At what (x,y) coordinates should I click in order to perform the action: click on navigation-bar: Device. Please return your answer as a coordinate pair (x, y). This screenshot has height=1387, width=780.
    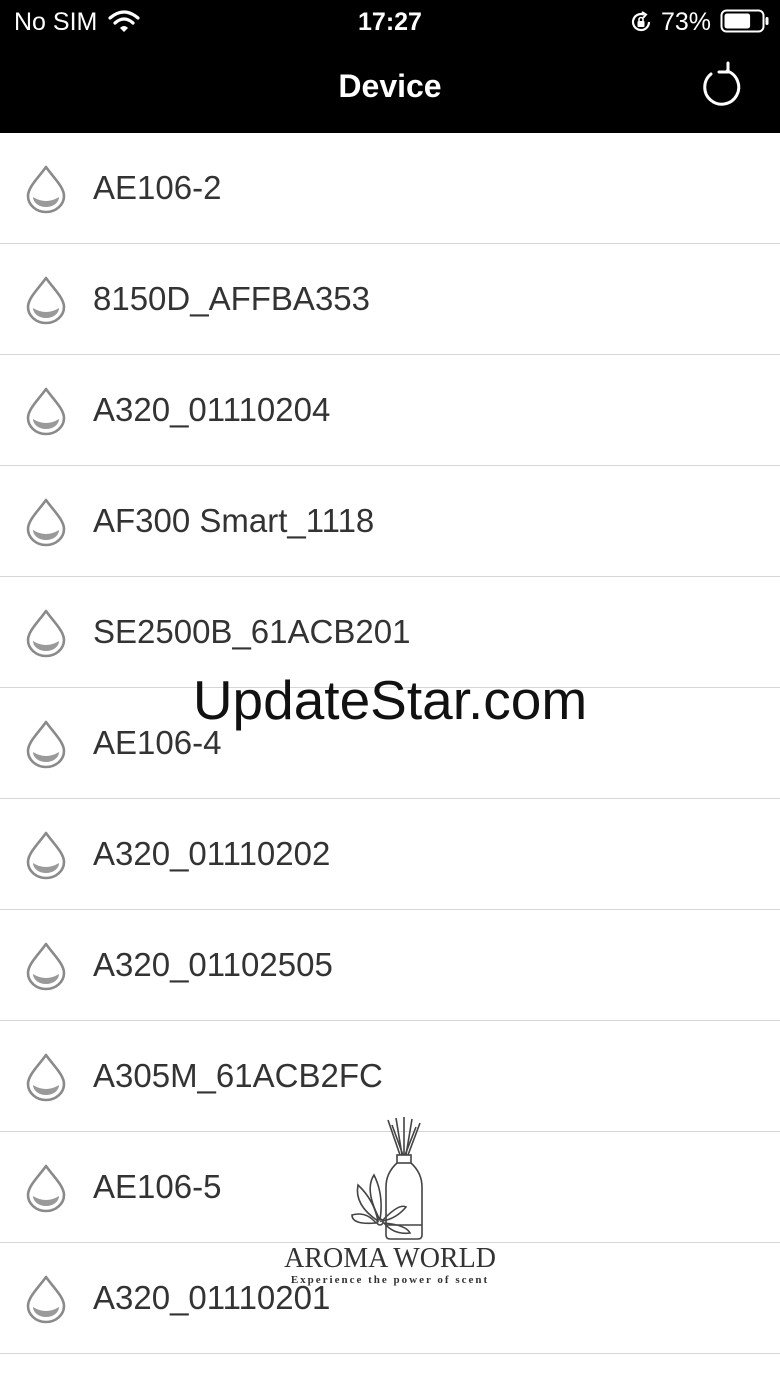
    Looking at the image, I should click on (390, 87).